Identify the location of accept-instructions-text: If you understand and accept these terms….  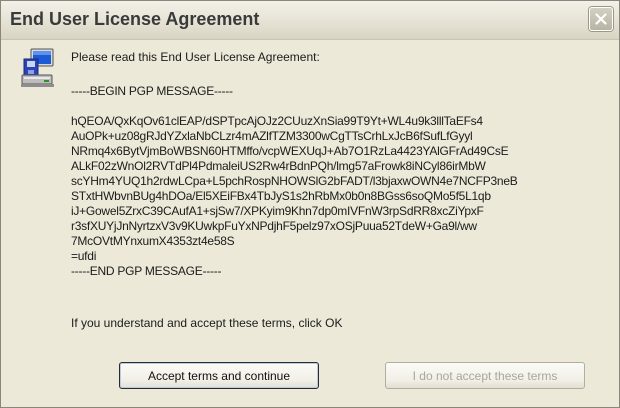
(207, 323).